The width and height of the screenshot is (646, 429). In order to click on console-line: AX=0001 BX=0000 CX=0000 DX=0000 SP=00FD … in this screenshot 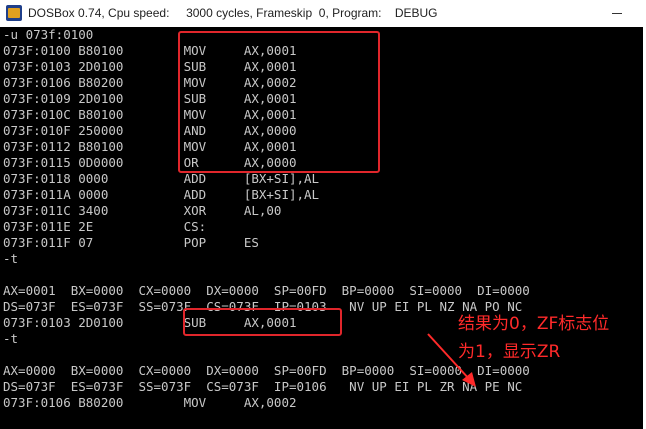, I will do `click(266, 290)`.